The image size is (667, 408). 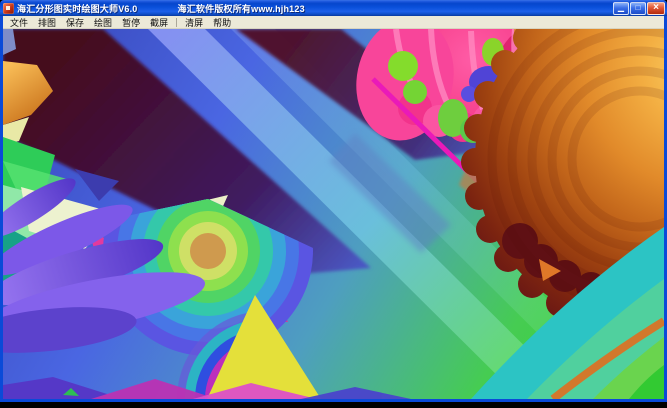 I want to click on menu-item-pause: 暂停, so click(x=131, y=22).